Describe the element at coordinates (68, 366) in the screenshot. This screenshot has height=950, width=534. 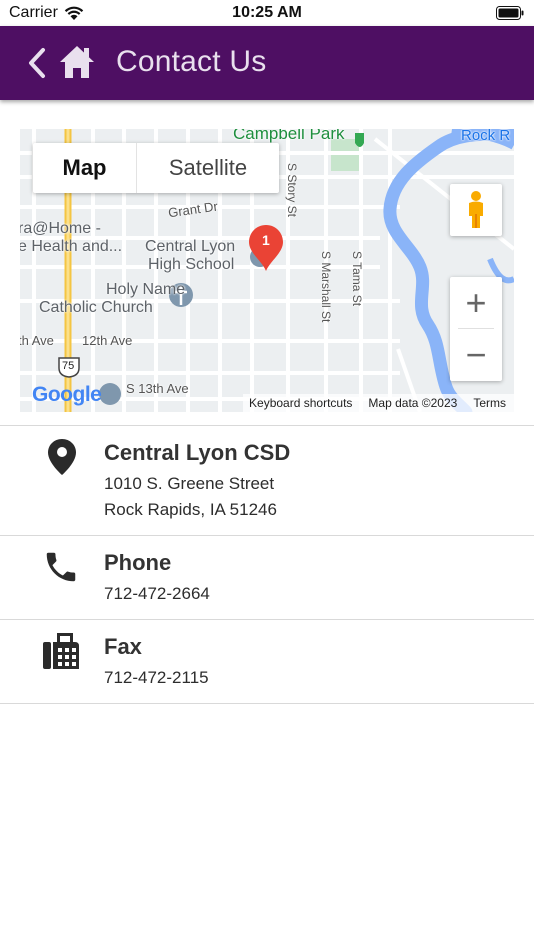
I see `route-label: 75` at that location.